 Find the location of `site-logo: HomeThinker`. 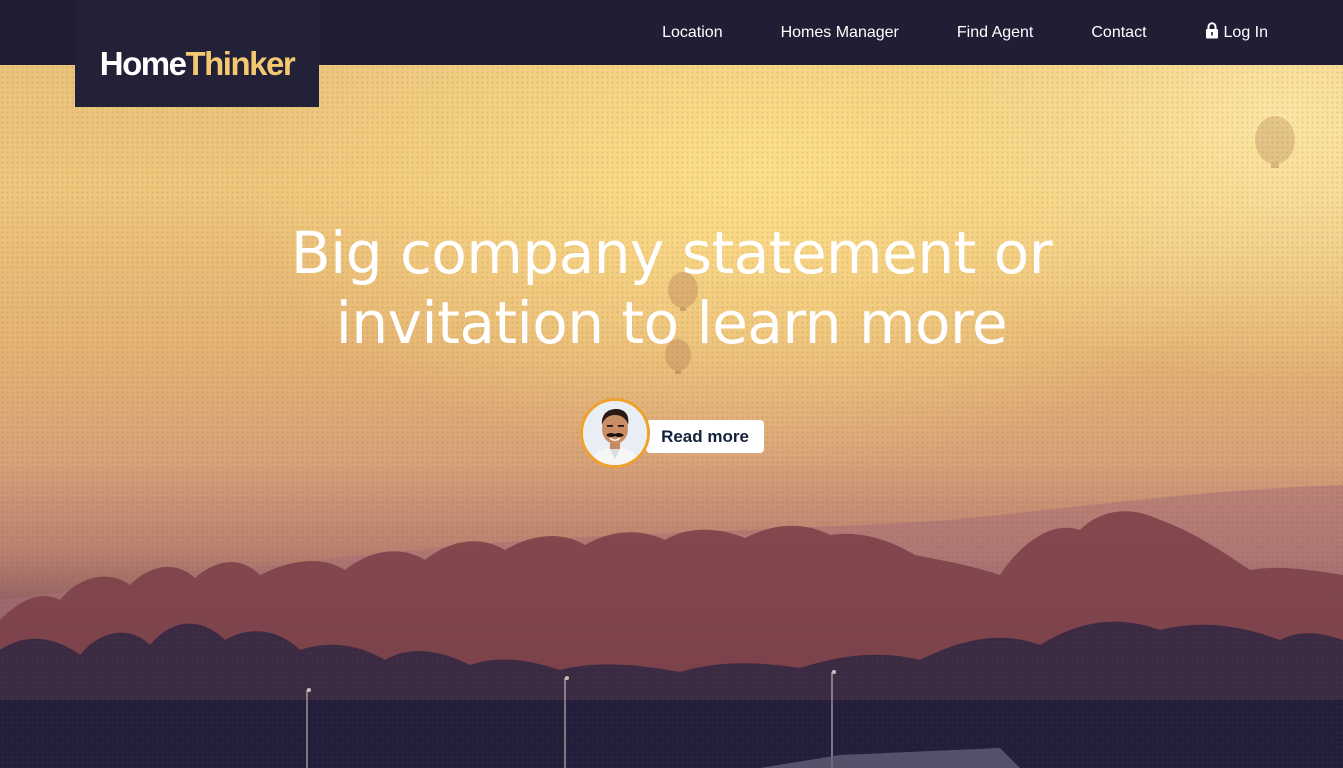

site-logo: HomeThinker is located at coordinates (197, 63).